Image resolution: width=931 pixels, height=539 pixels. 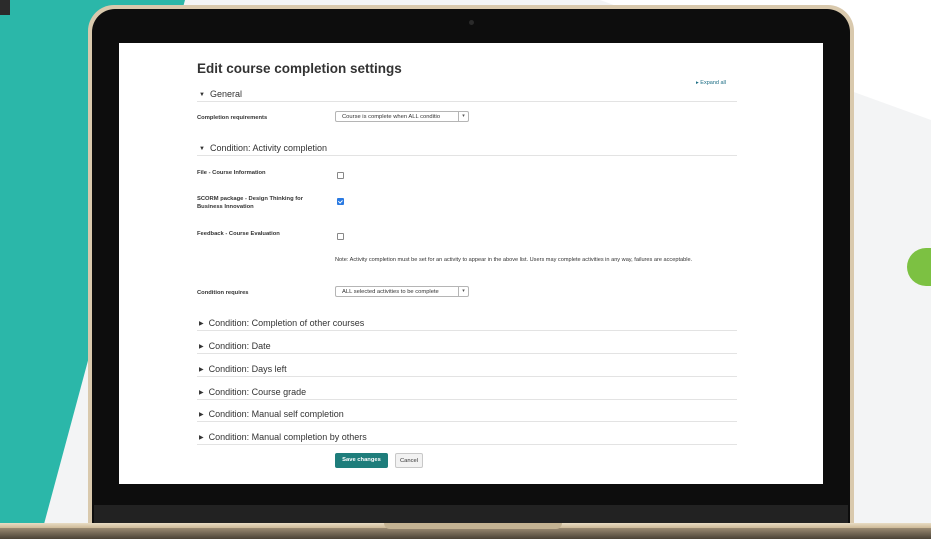 What do you see at coordinates (391, 117) in the screenshot?
I see `completion-requirements-value: Course is complete when ALL conditio` at bounding box center [391, 117].